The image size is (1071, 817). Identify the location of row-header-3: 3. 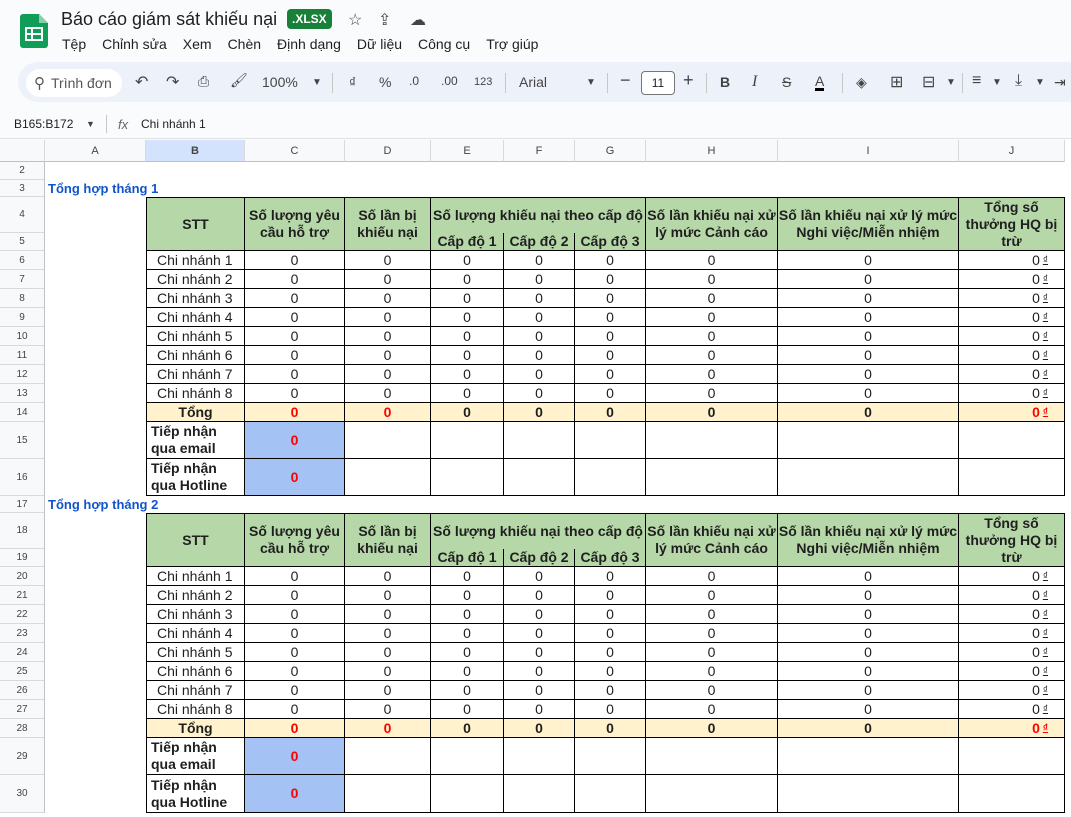
(22, 188).